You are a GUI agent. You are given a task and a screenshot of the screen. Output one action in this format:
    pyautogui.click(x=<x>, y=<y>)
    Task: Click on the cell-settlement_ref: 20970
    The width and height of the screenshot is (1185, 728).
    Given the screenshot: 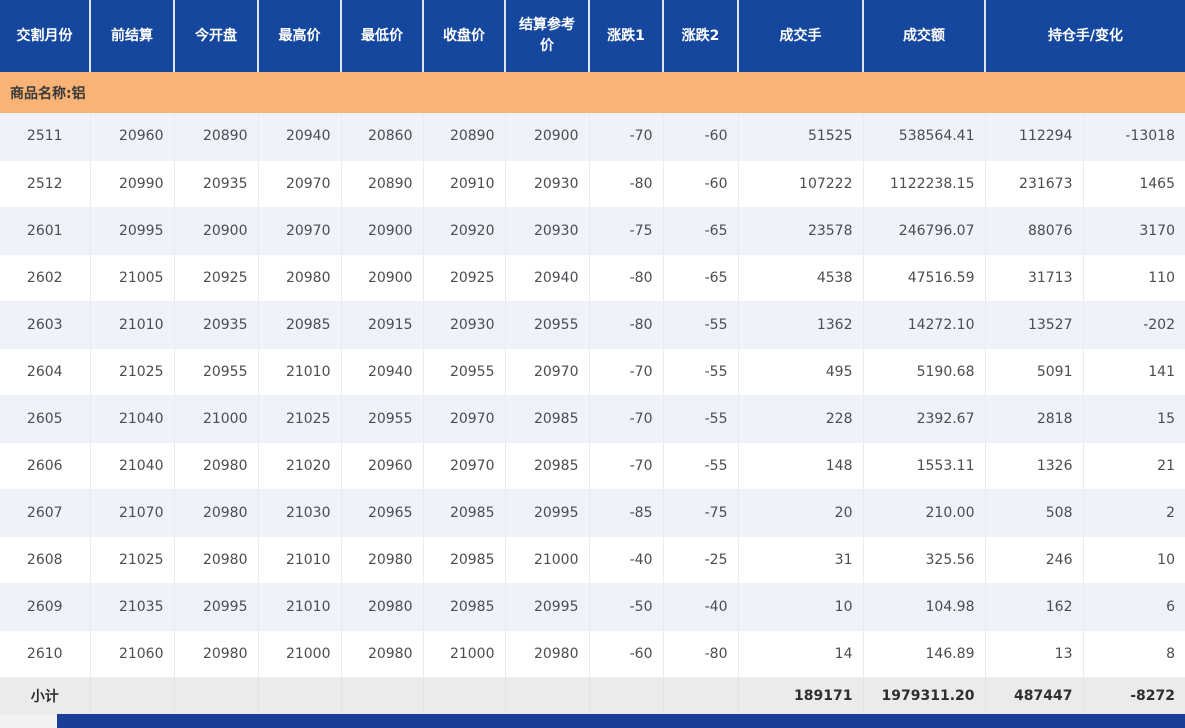 What is the action you would take?
    pyautogui.click(x=547, y=372)
    